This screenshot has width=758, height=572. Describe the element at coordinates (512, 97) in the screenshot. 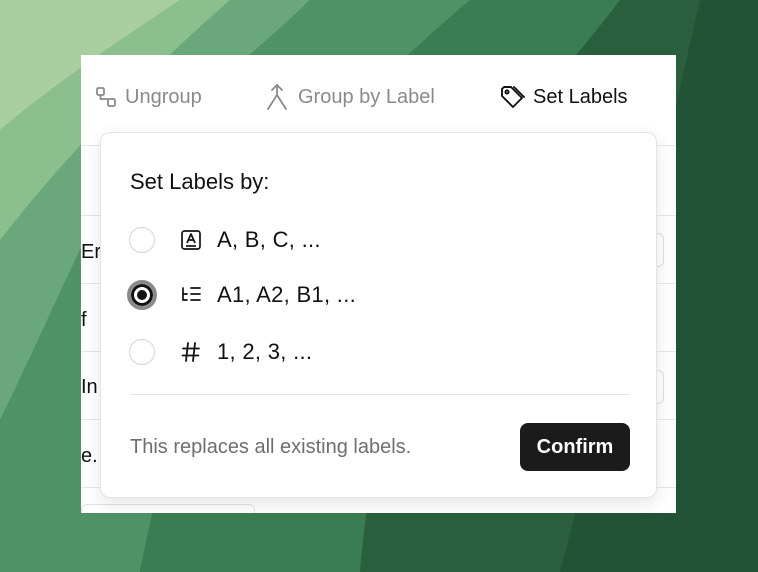

I see `tag-icon` at that location.